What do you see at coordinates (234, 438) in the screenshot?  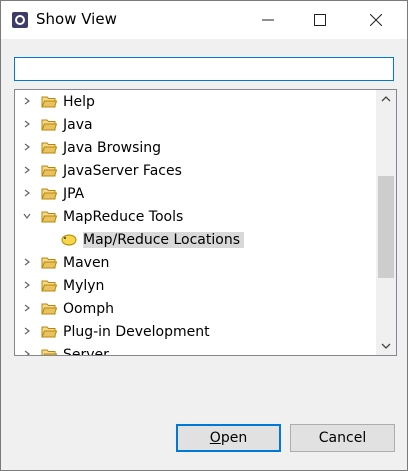 I see `open-label: pen` at bounding box center [234, 438].